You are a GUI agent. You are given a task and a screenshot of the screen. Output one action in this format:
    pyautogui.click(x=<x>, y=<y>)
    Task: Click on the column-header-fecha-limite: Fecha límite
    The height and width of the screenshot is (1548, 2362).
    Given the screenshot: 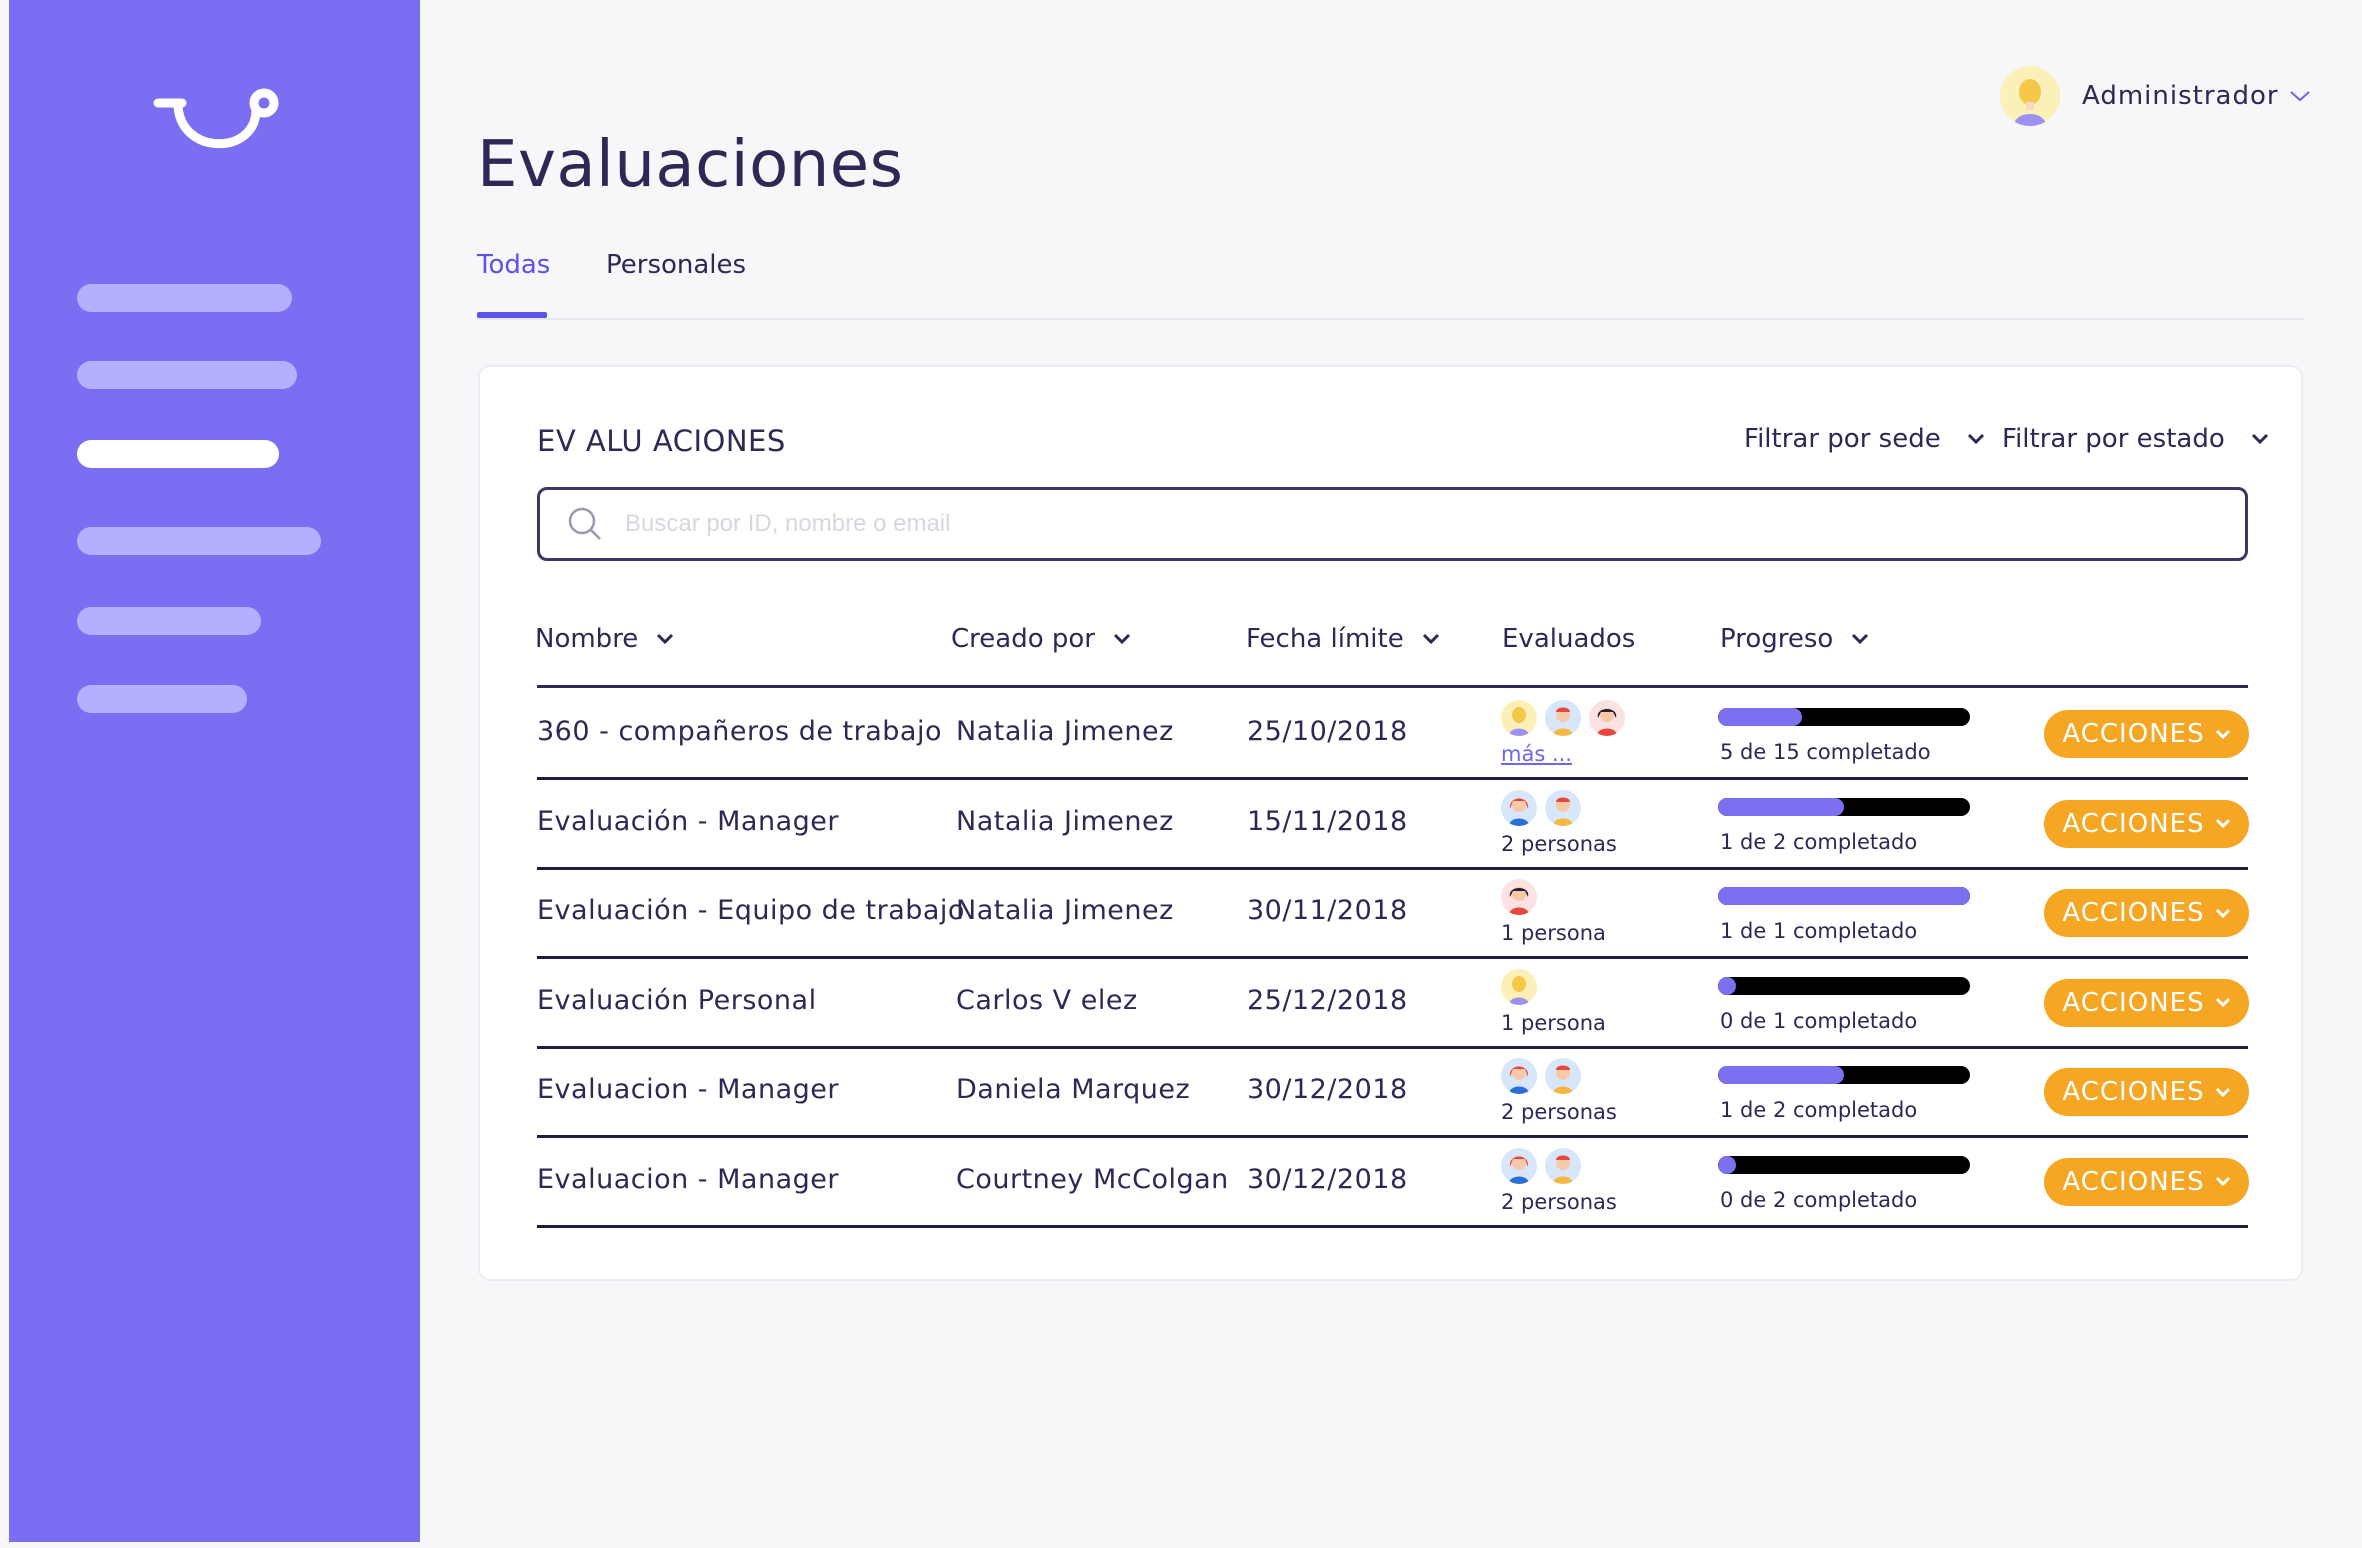 What is the action you would take?
    pyautogui.click(x=1343, y=639)
    